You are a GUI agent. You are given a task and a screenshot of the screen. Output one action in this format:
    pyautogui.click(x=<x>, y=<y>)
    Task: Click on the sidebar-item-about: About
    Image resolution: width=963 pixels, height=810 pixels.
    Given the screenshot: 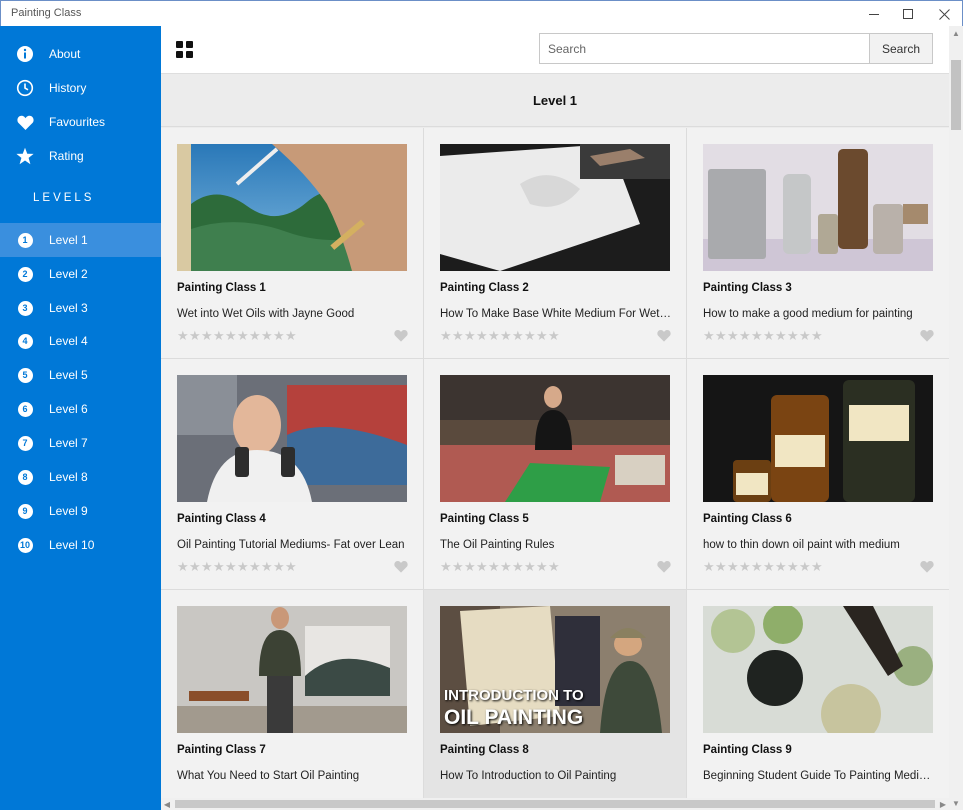 What is the action you would take?
    pyautogui.click(x=80, y=54)
    